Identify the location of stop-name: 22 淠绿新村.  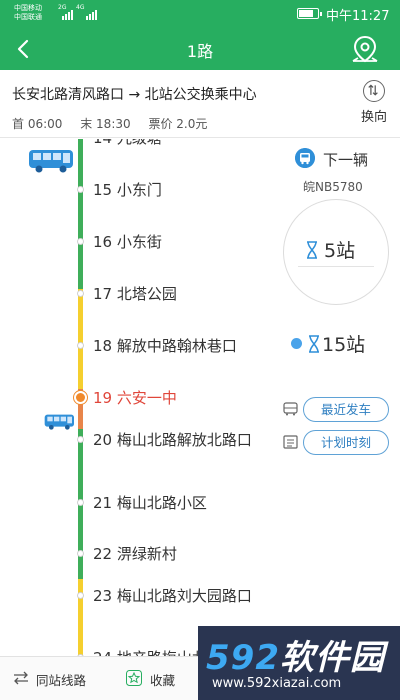
(135, 554).